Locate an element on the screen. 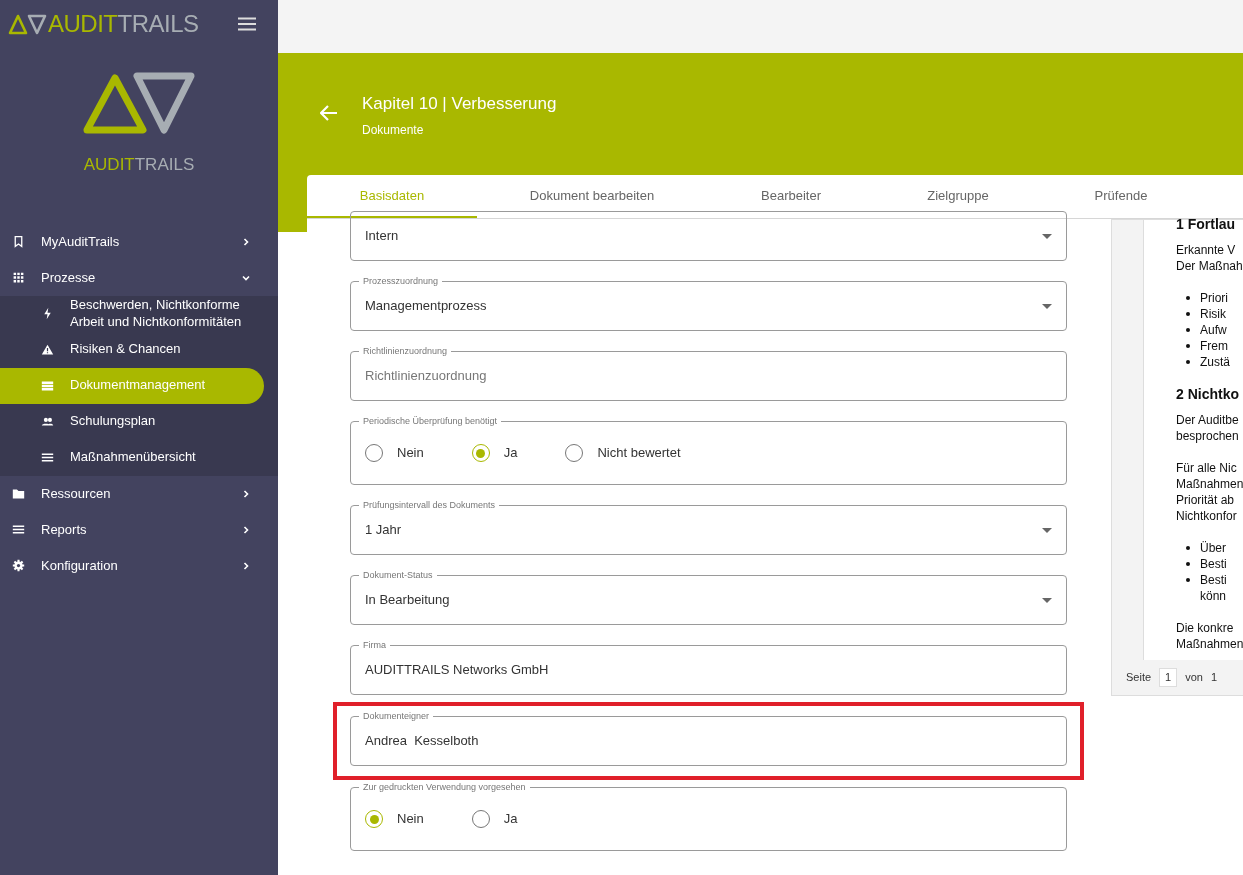 Image resolution: width=1243 pixels, height=875 pixels. sidebar-subitem: Schulungsplan is located at coordinates (132, 421).